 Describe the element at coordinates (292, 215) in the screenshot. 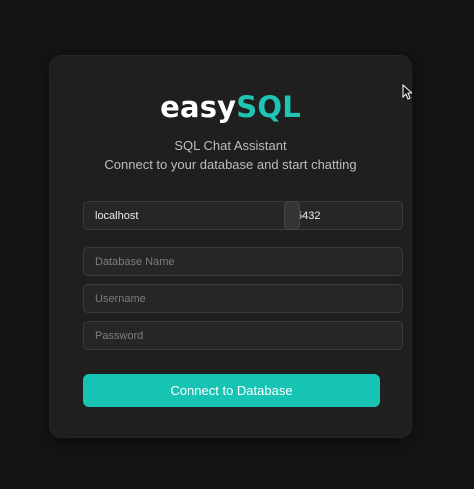

I see `port-divider-handle` at that location.